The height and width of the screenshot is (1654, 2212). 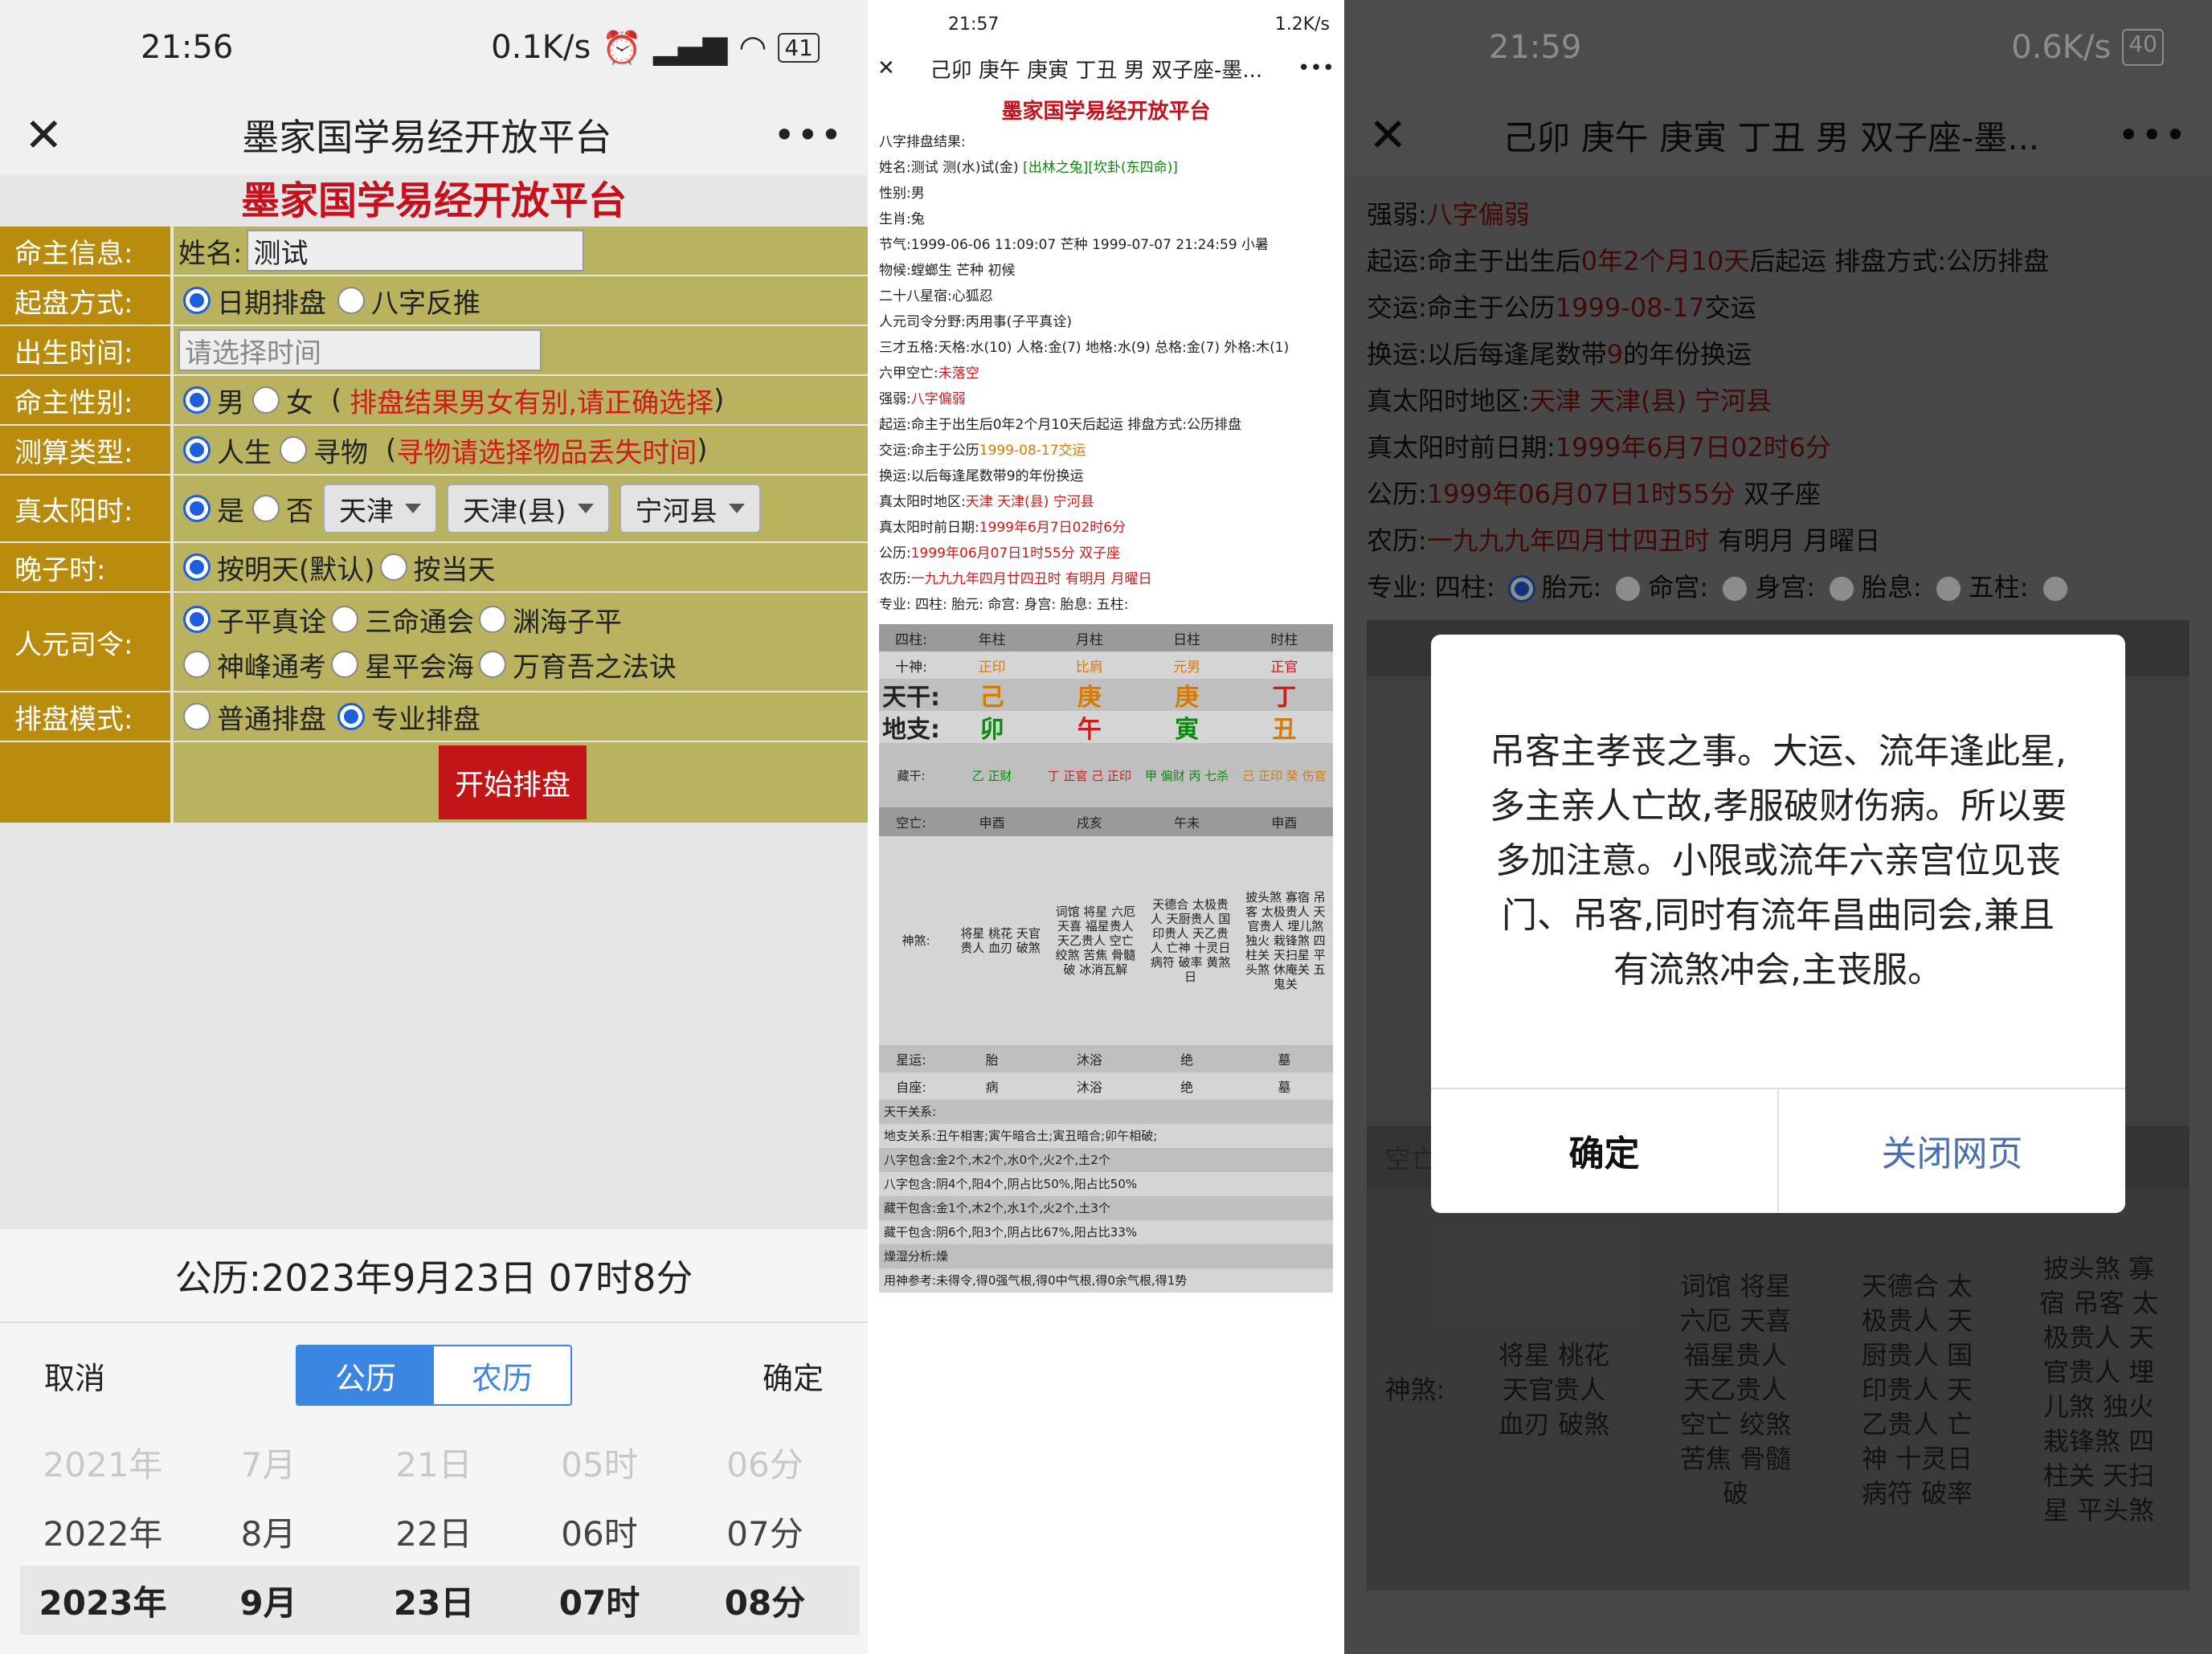 I want to click on table-row: 藏干: 乙 正财 丁 正官 己 正印甲 偏财 丙 七杀己 正印 癸 伤官, so click(x=1106, y=775).